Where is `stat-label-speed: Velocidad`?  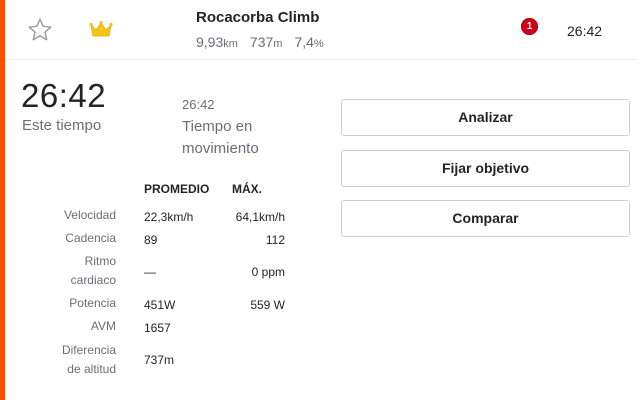
stat-label-speed: Velocidad is located at coordinates (89, 215).